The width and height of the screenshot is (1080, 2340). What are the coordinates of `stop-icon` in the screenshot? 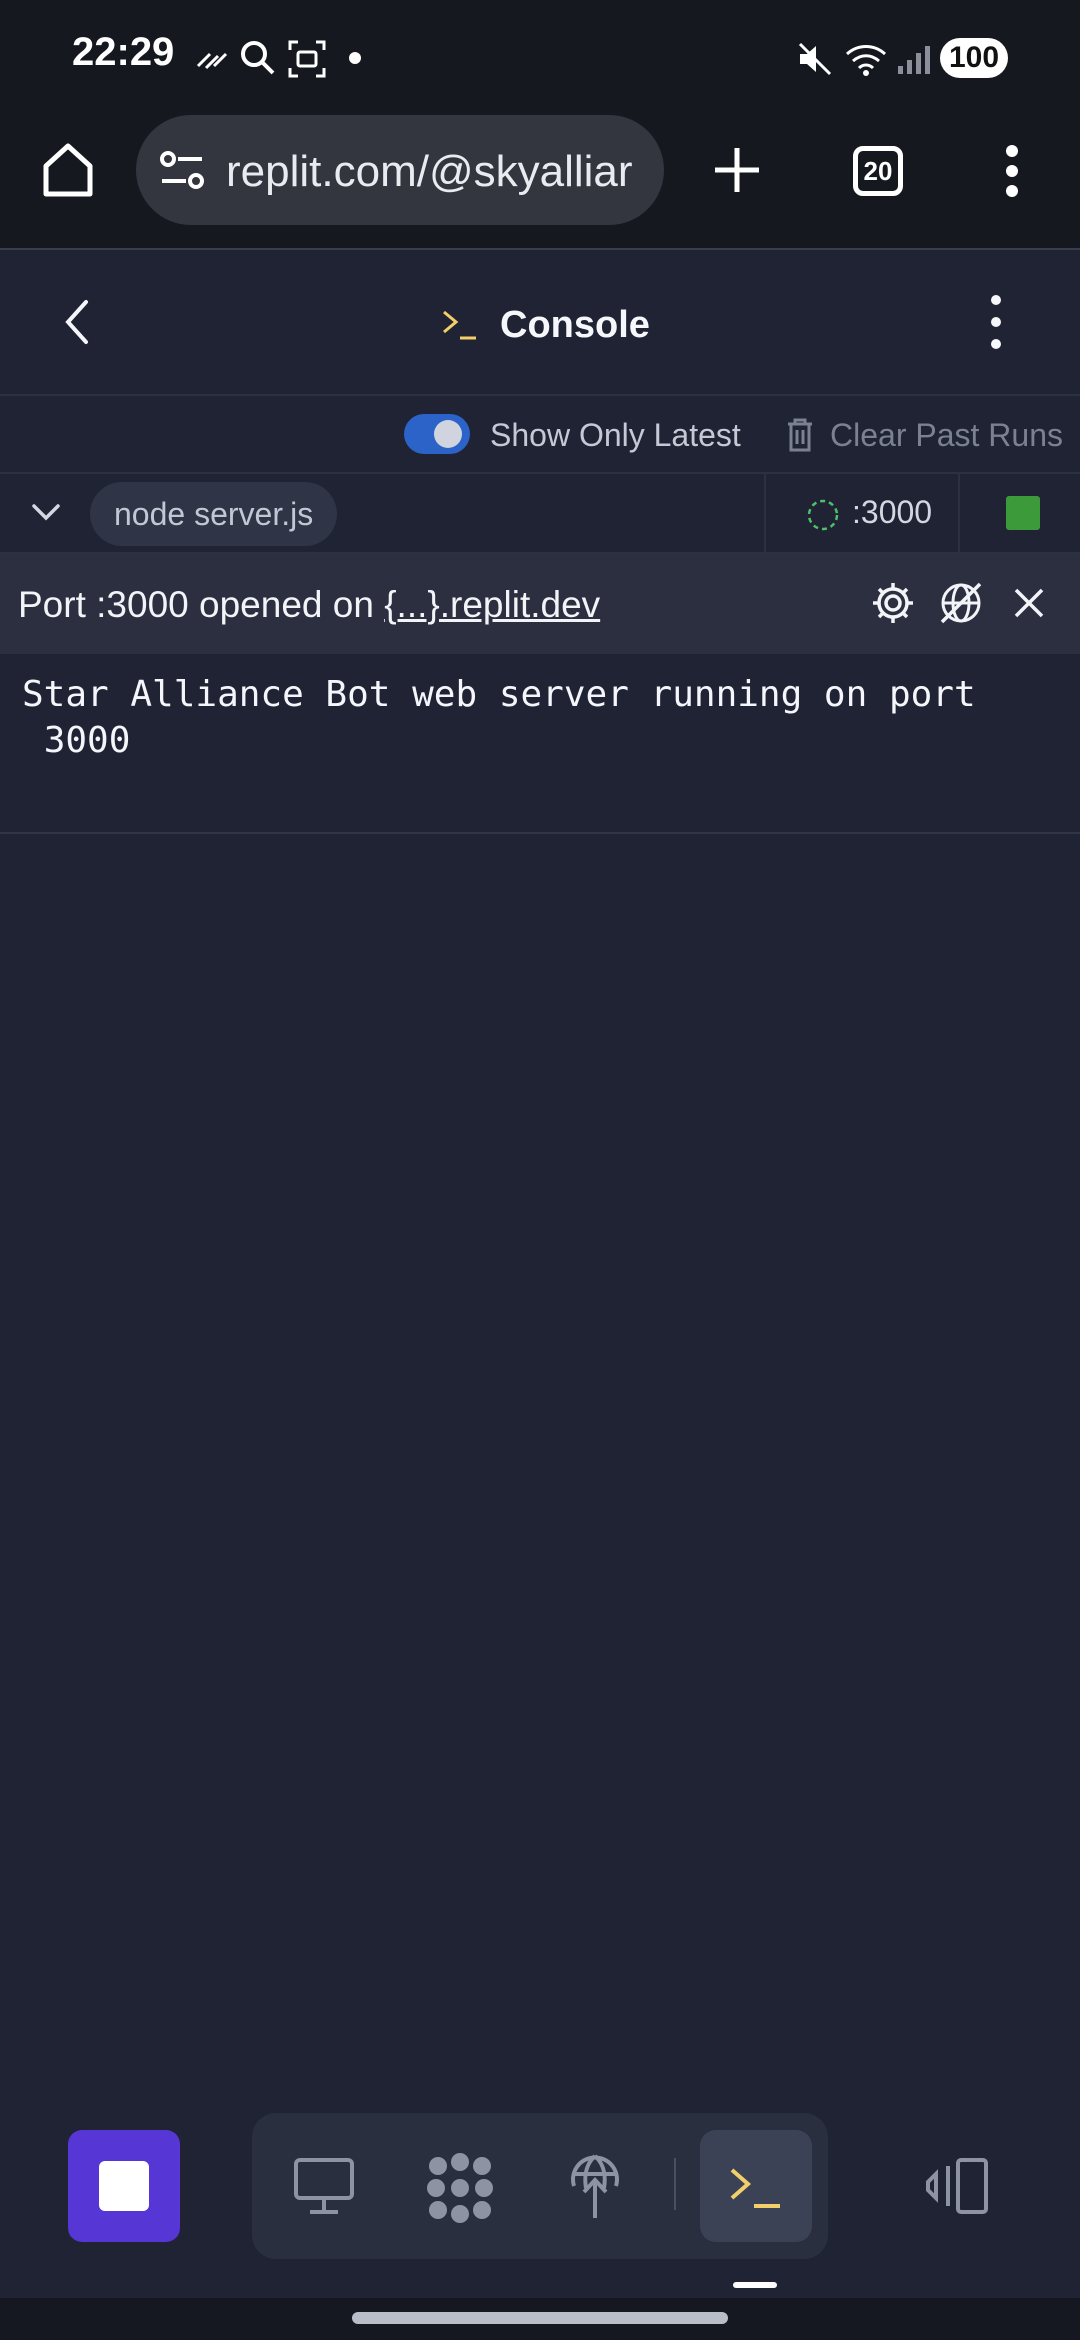 It's located at (124, 2186).